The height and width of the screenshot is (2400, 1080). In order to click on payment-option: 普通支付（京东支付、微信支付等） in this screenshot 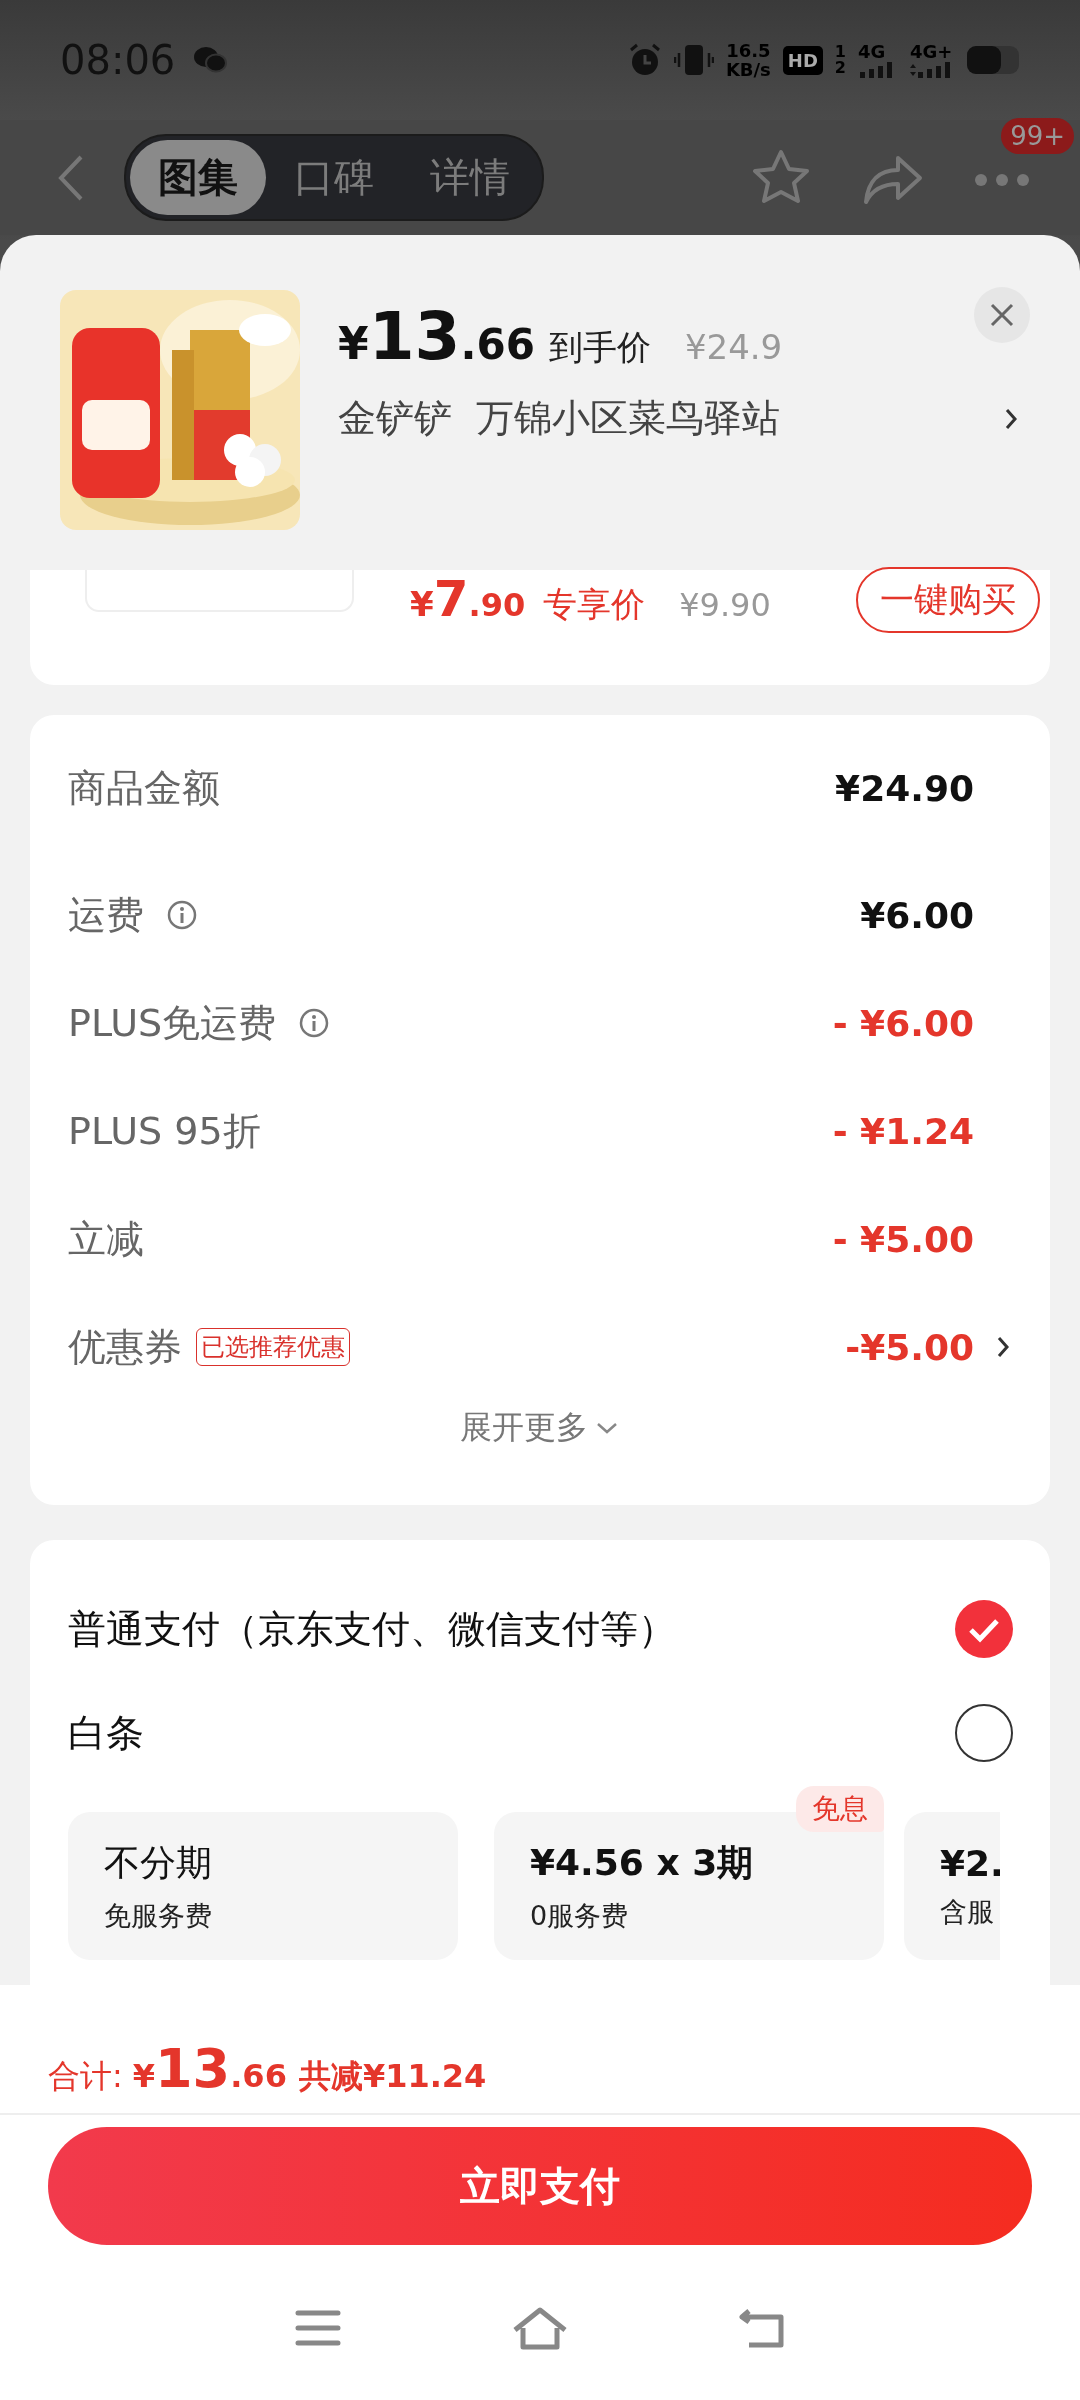, I will do `click(372, 1629)`.